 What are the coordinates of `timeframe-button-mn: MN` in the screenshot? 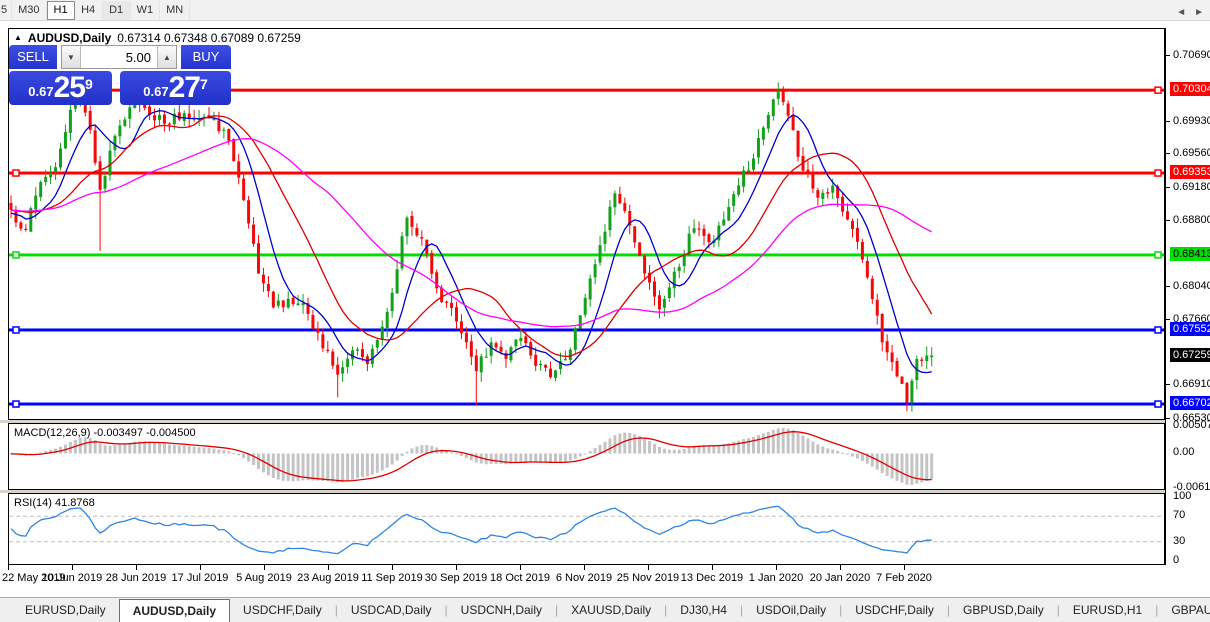 It's located at (175, 10).